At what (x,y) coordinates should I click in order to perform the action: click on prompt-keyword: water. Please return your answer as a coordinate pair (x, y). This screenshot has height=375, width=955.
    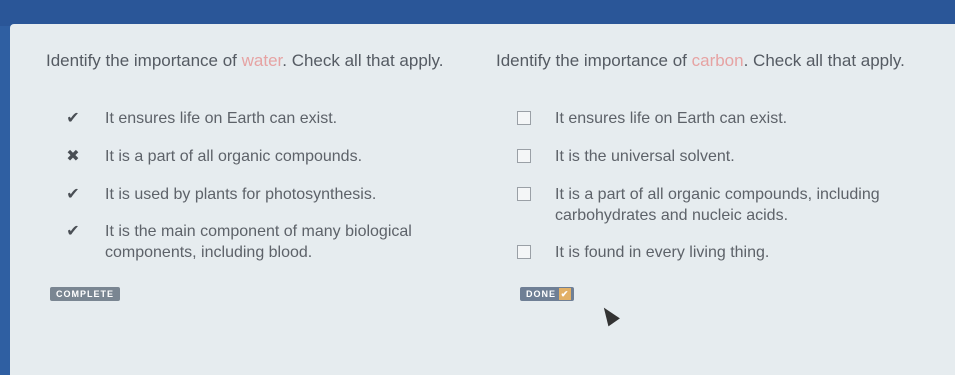
    Looking at the image, I should click on (262, 60).